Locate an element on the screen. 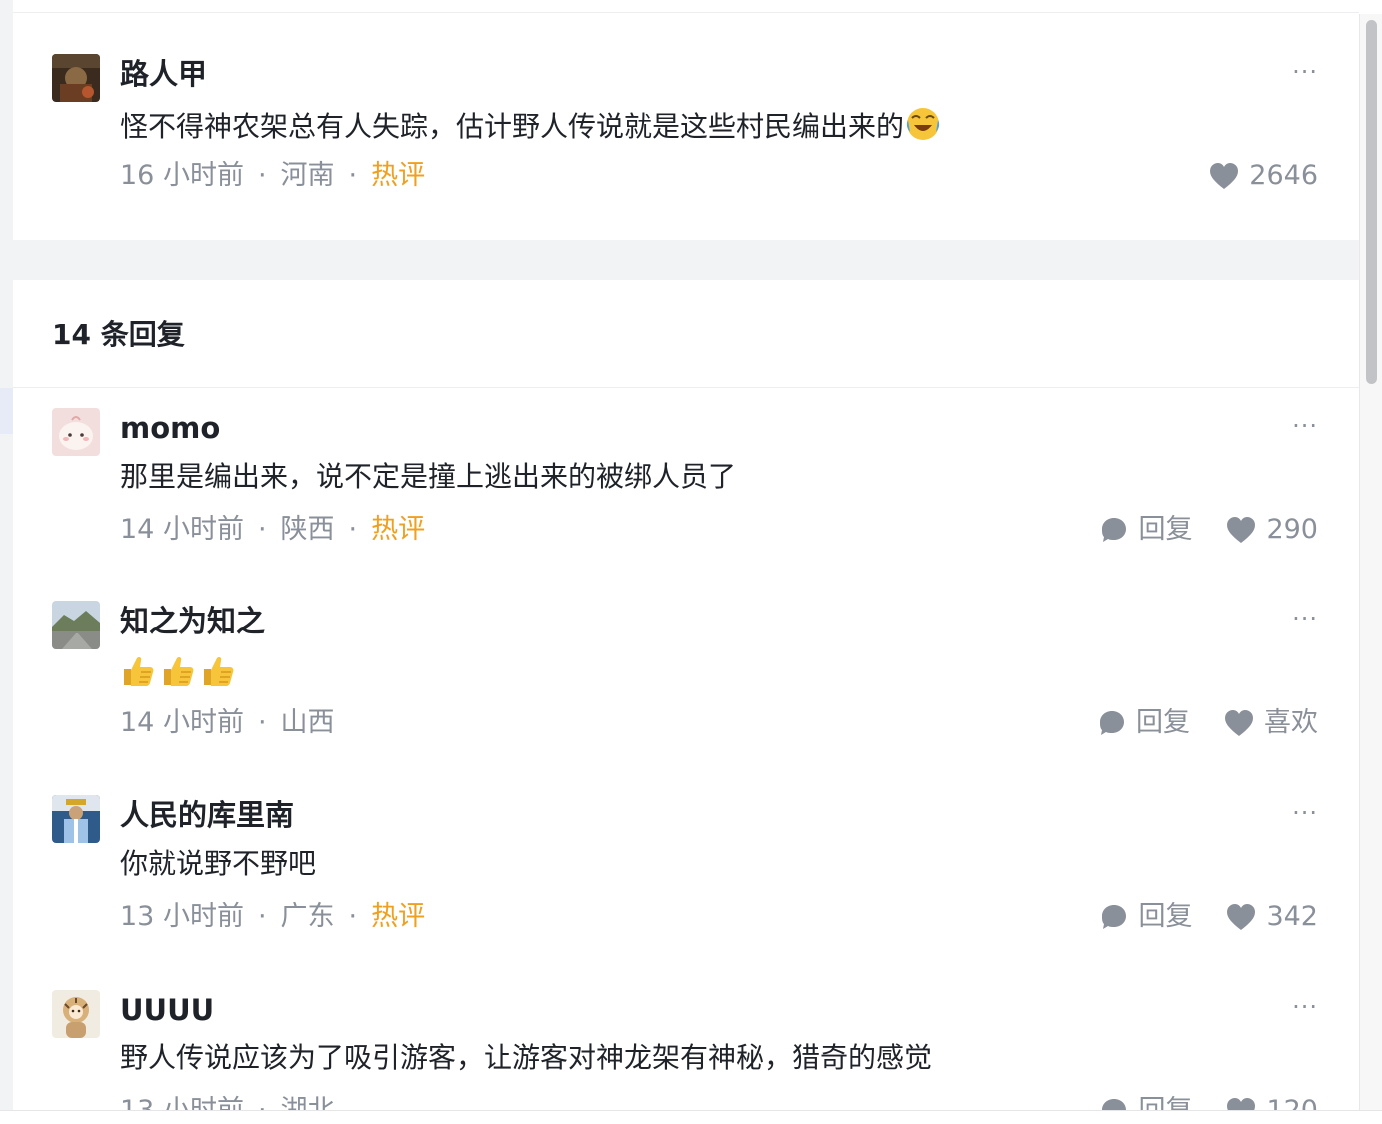 Image resolution: width=1382 pixels, height=1124 pixels. comment-actions: 2646 is located at coordinates (1263, 176).